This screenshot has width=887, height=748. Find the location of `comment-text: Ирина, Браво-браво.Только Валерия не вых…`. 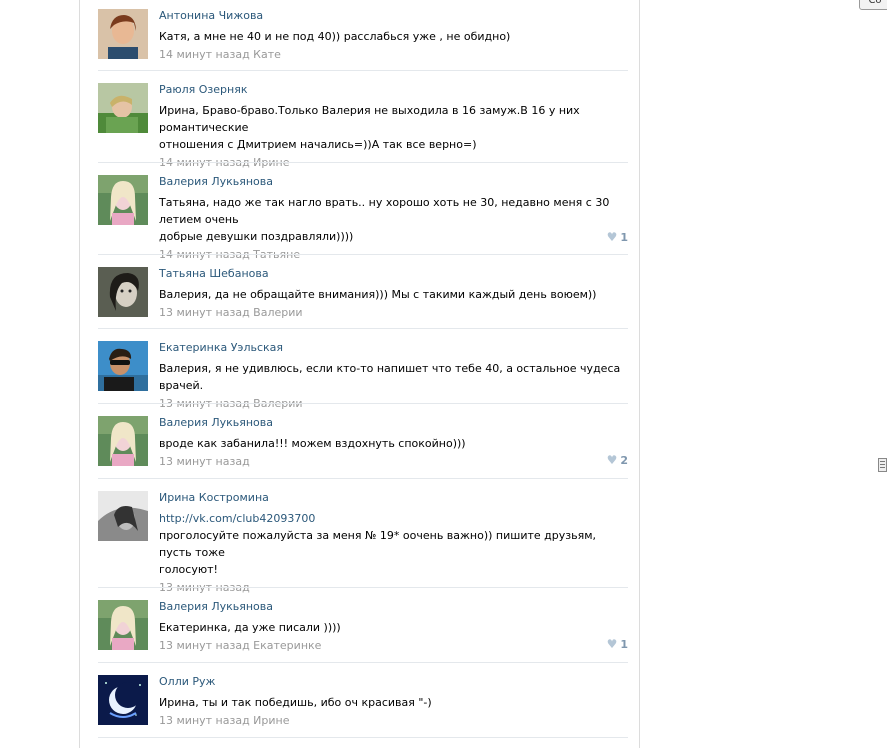

comment-text: Ирина, Браво-браво.Только Валерия не вых… is located at coordinates (390, 127).